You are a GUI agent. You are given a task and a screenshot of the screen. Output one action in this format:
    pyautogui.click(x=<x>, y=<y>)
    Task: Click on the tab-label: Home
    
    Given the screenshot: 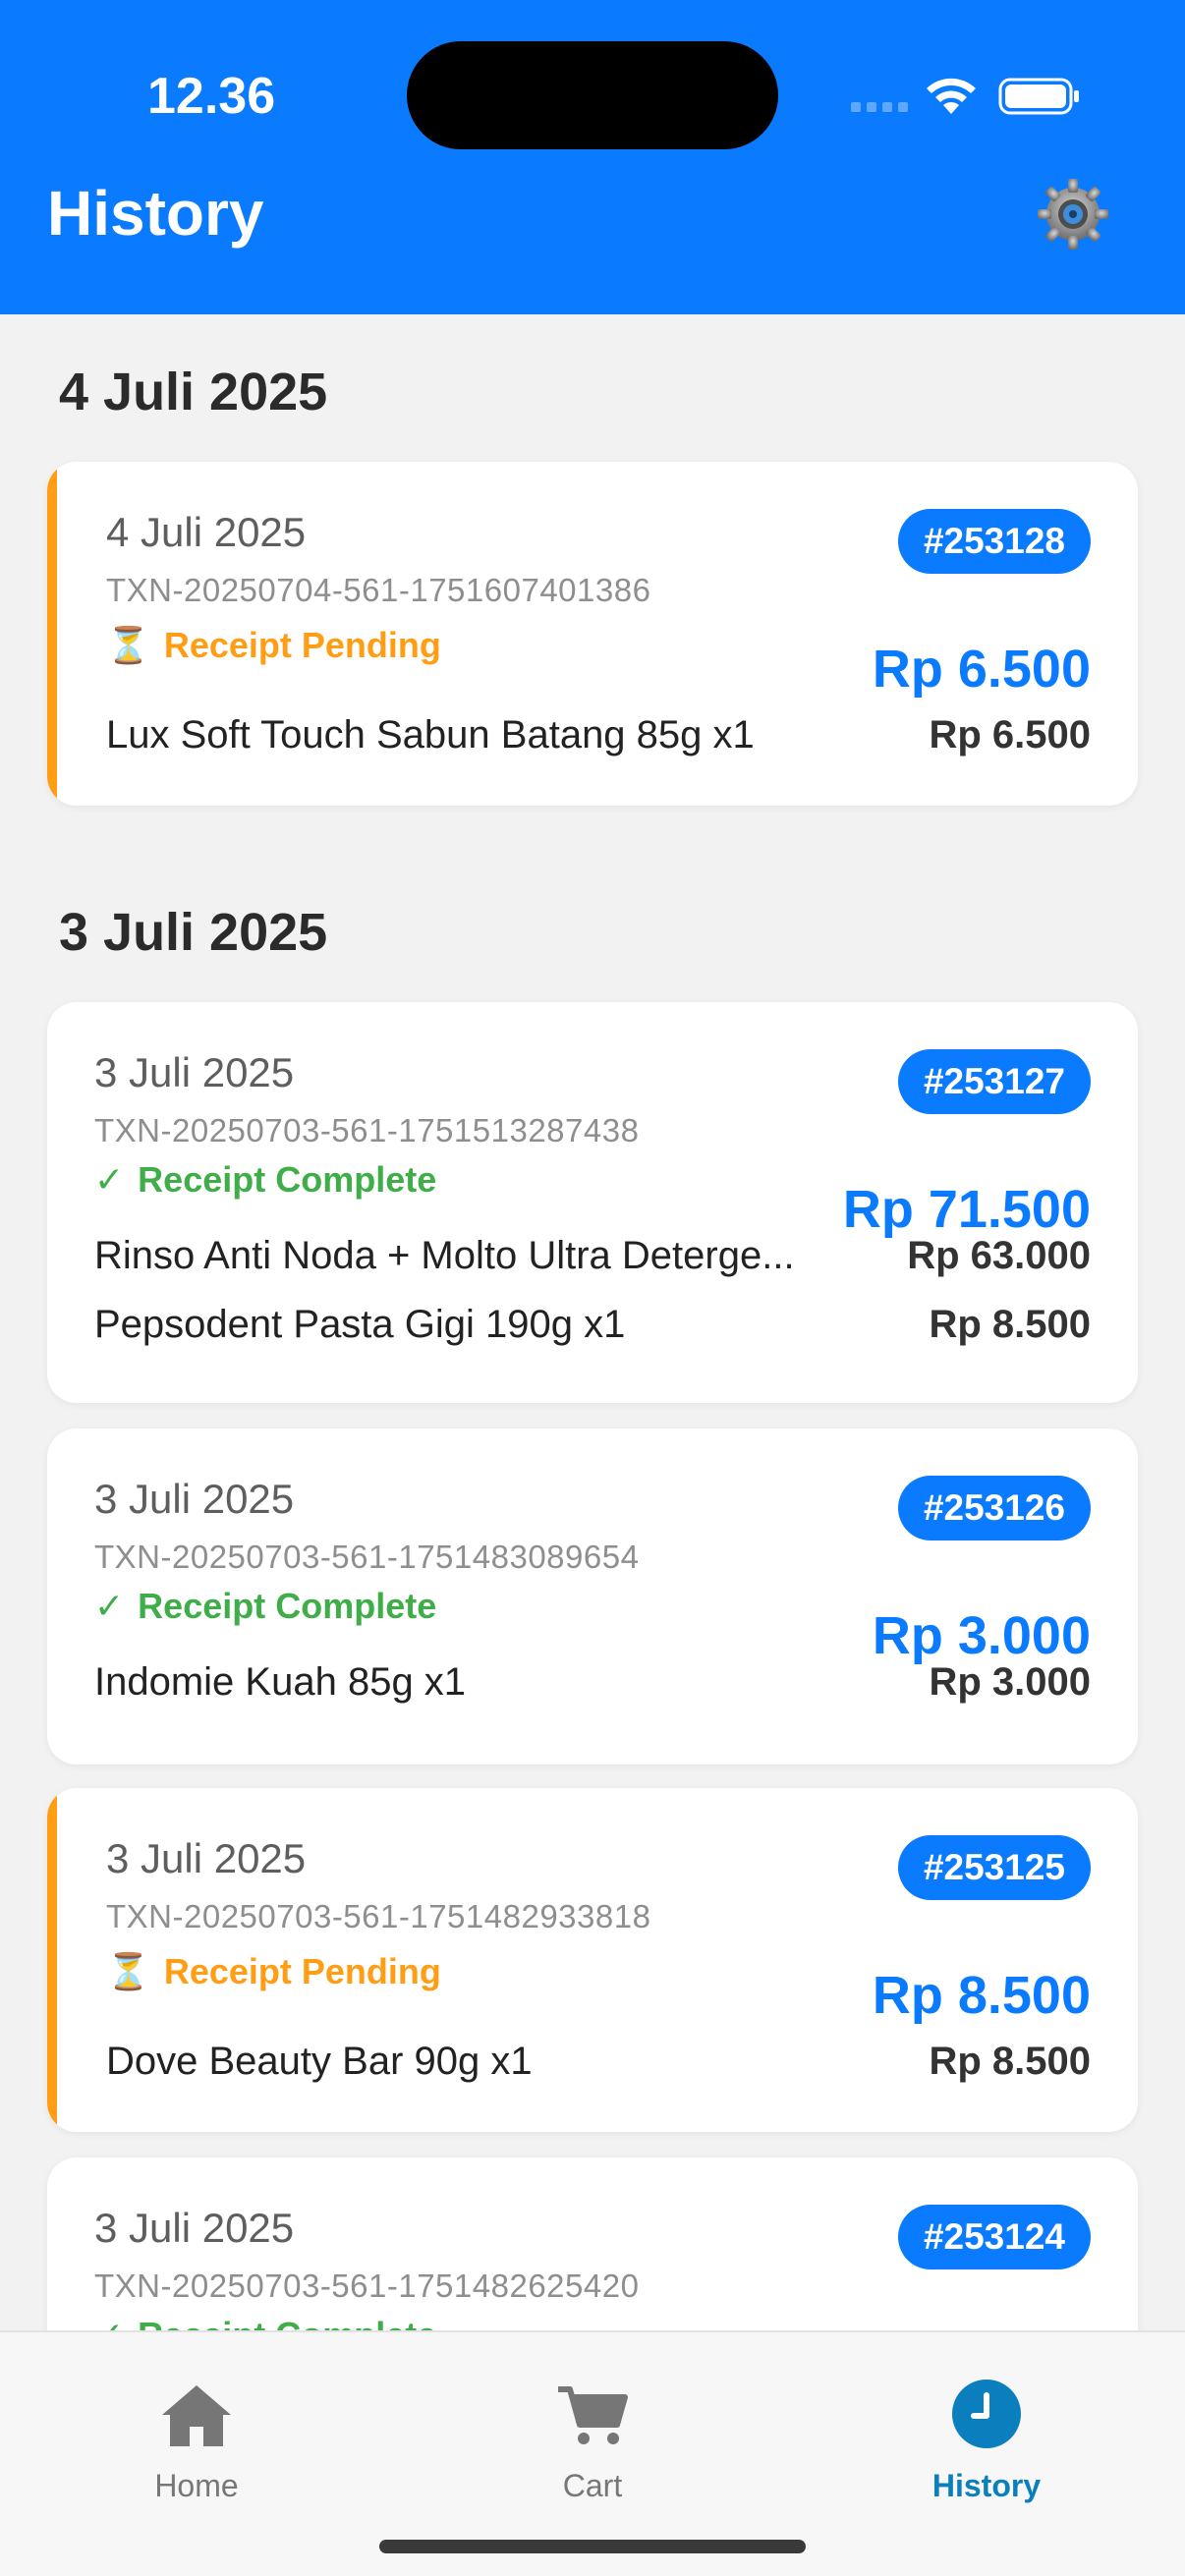 What is the action you would take?
    pyautogui.click(x=197, y=2485)
    